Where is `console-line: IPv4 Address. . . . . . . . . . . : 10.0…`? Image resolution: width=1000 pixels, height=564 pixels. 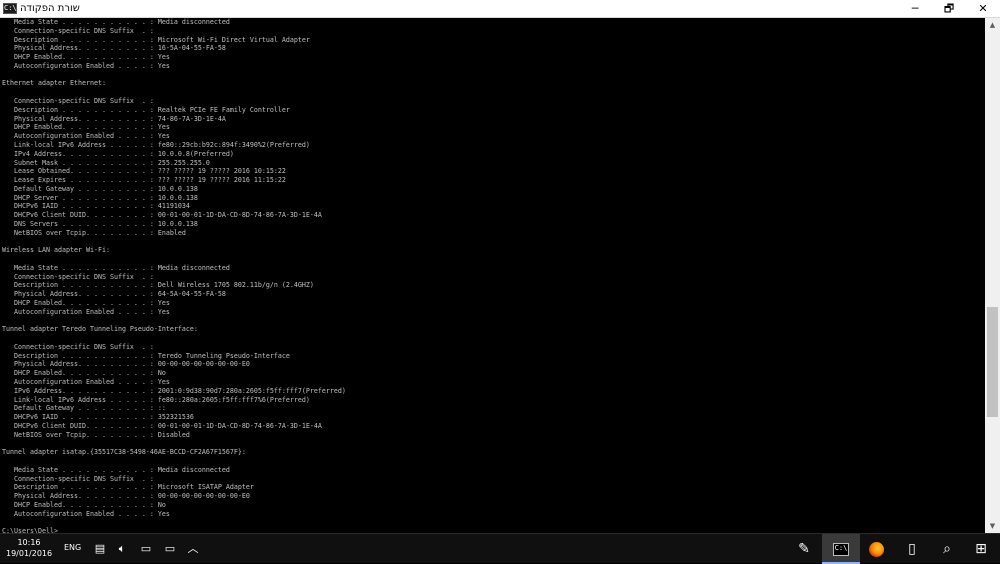
console-line: IPv4 Address. . . . . . . . . . . : 10.0… is located at coordinates (118, 153).